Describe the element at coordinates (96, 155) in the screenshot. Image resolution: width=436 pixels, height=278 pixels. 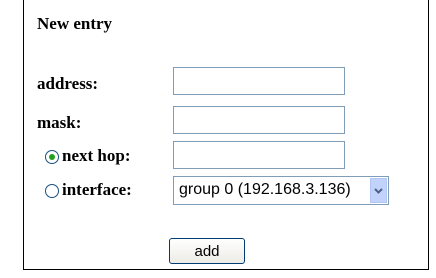
I see `next-hop-label: next hop:` at that location.